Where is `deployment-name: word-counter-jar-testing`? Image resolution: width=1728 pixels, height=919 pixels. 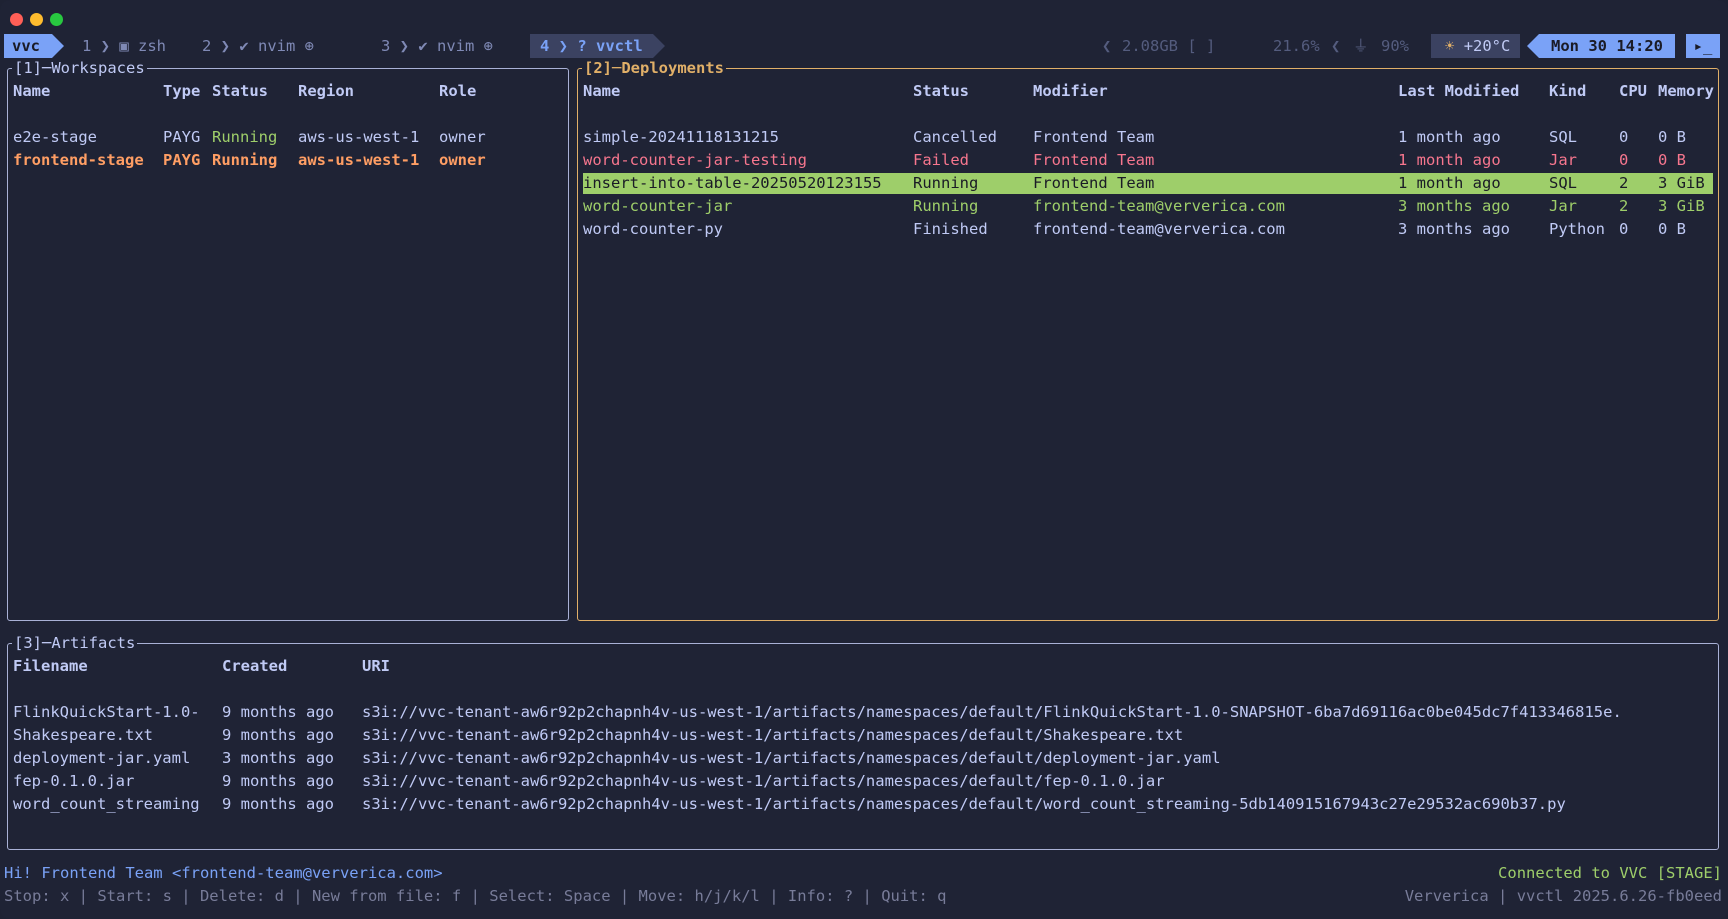
deployment-name: word-counter-jar-testing is located at coordinates (695, 160).